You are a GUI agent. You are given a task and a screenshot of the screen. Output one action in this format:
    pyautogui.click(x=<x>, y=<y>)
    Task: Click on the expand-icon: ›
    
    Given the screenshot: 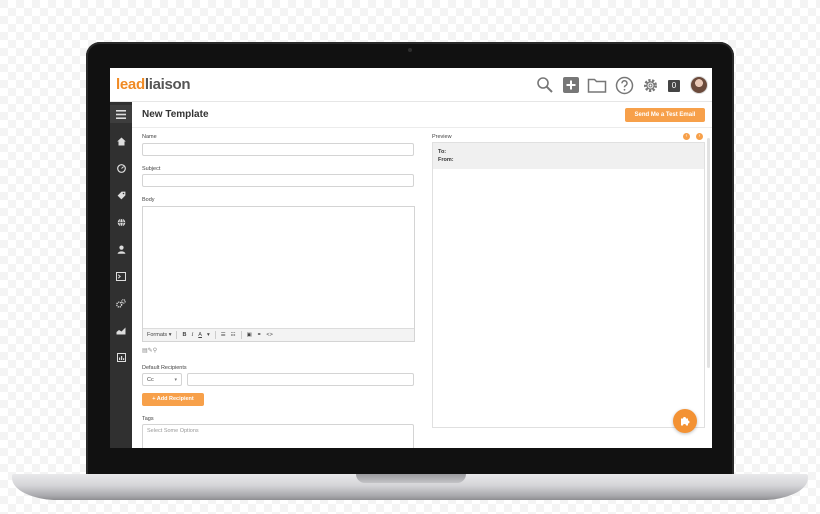 What is the action you would take?
    pyautogui.click(x=699, y=136)
    